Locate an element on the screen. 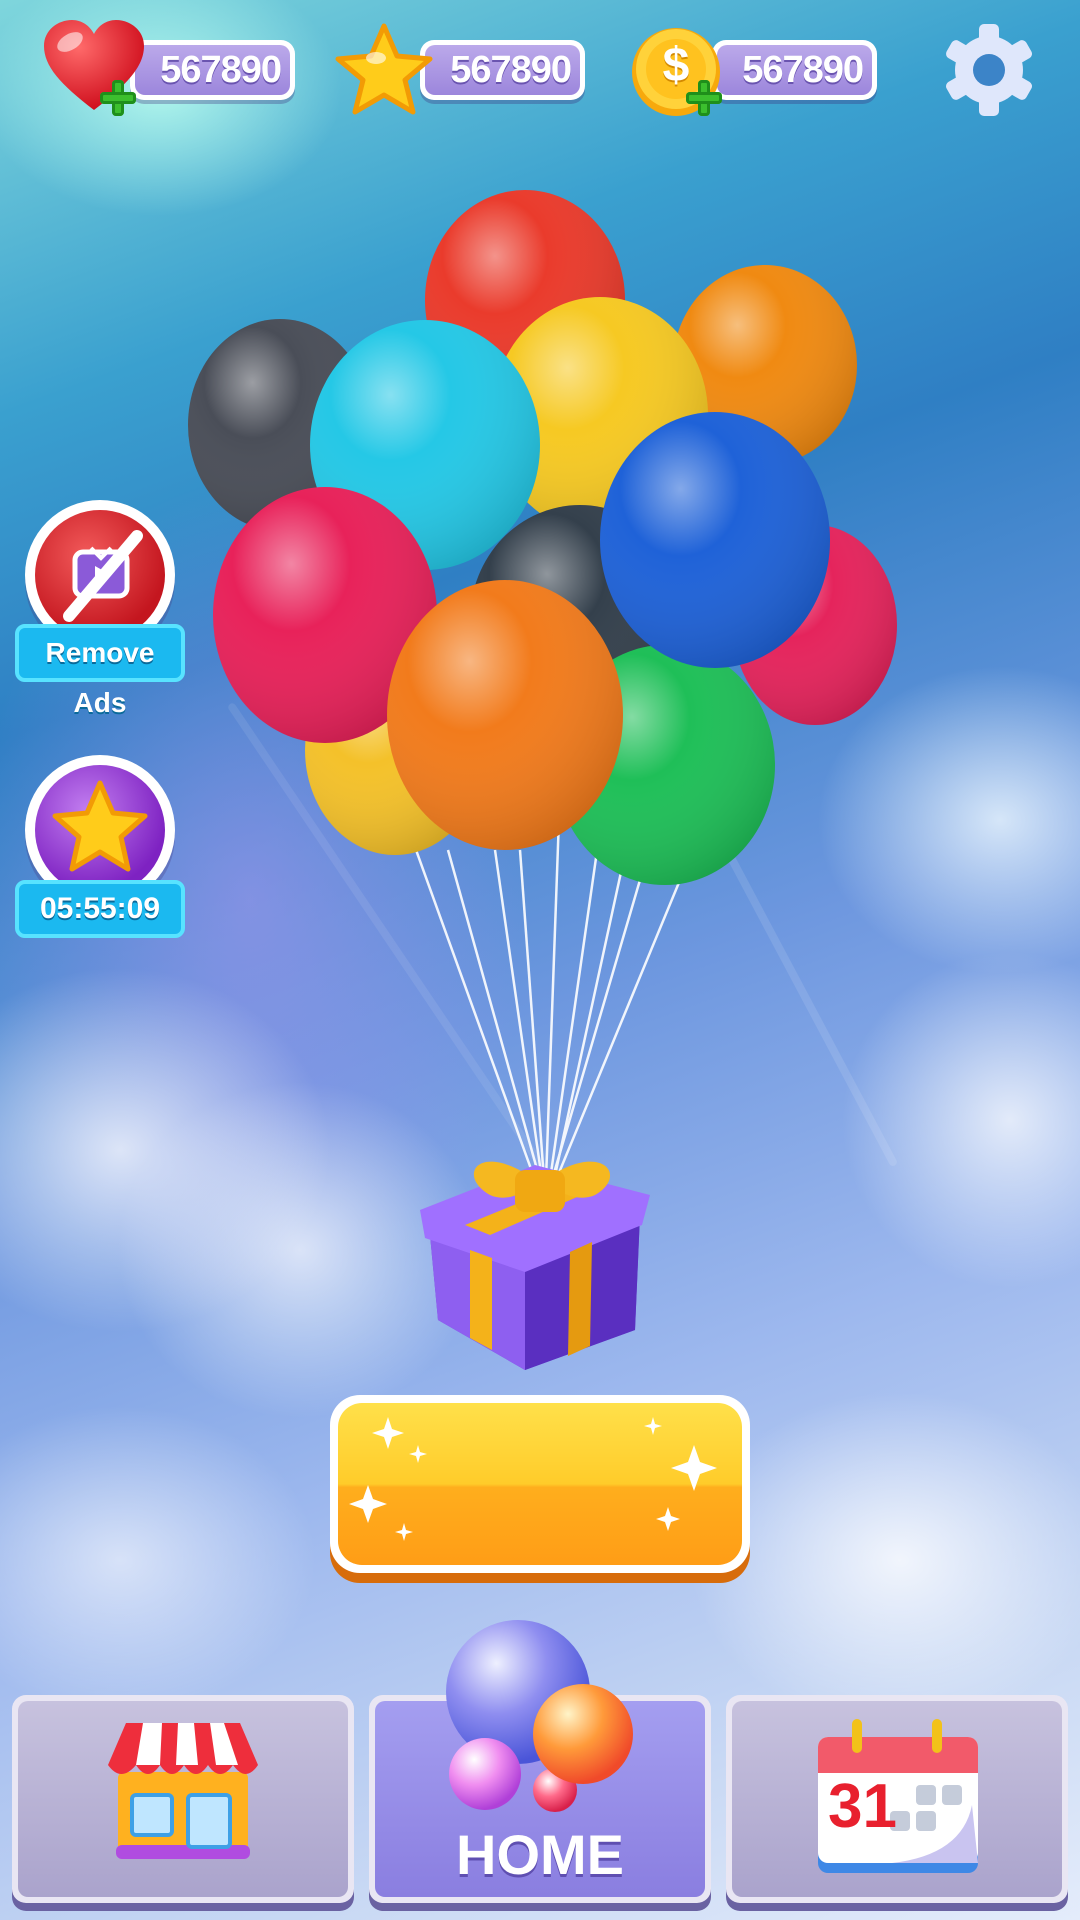 This screenshot has height=1920, width=1080. gear-icon is located at coordinates (989, 70).